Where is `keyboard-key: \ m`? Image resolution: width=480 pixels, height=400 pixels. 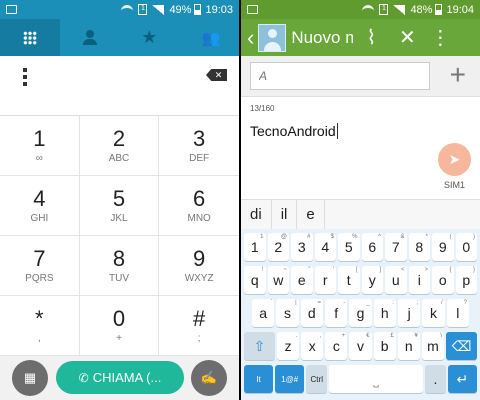 keyboard-key: \ m is located at coordinates (432, 346).